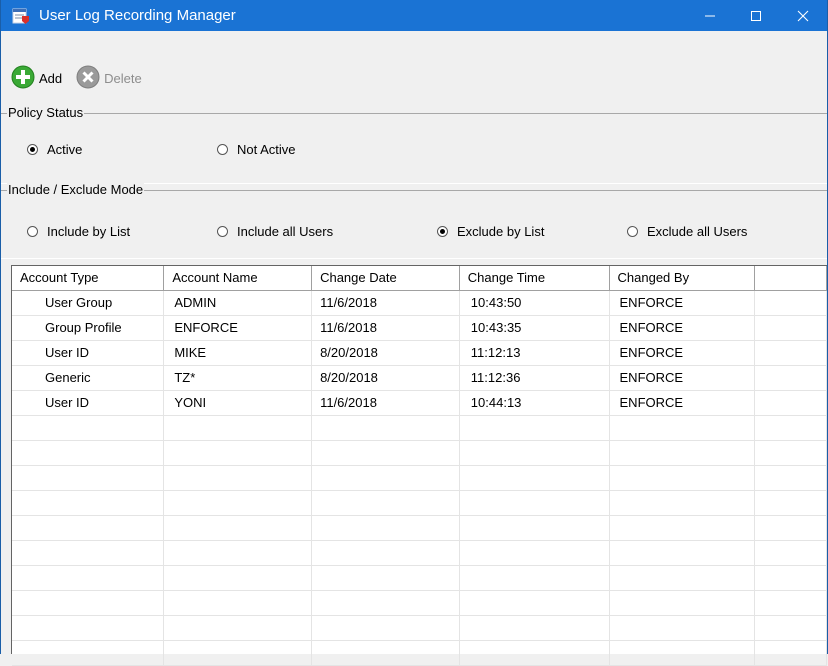  Describe the element at coordinates (534, 353) in the screenshot. I see `table-cell: 11:12:13` at that location.